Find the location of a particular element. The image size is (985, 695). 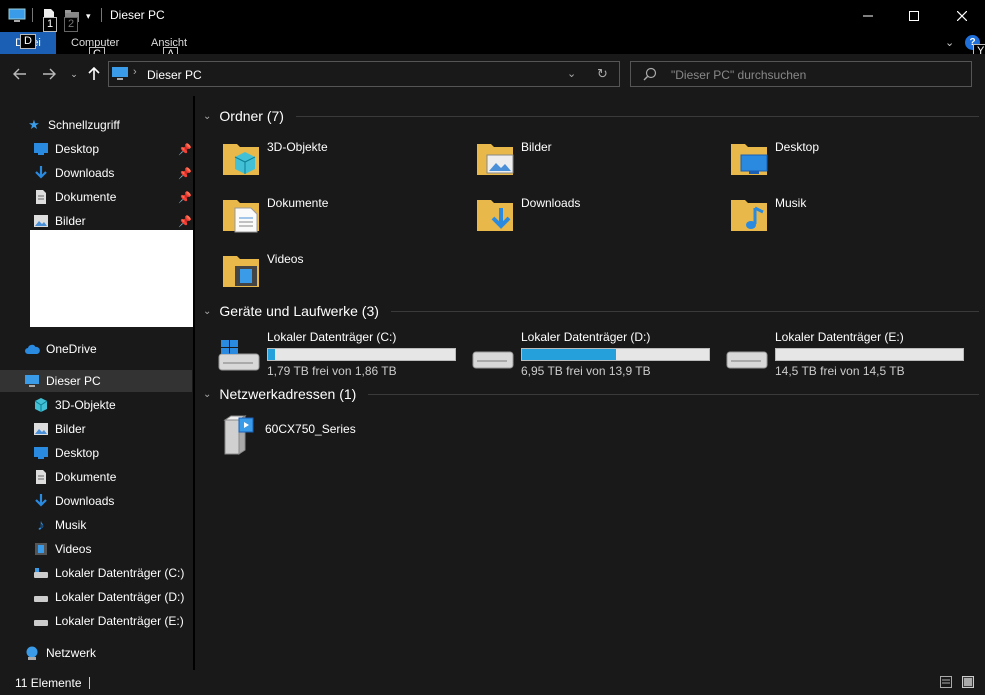

sidebar-item-label: Dokumente is located at coordinates (86, 197).